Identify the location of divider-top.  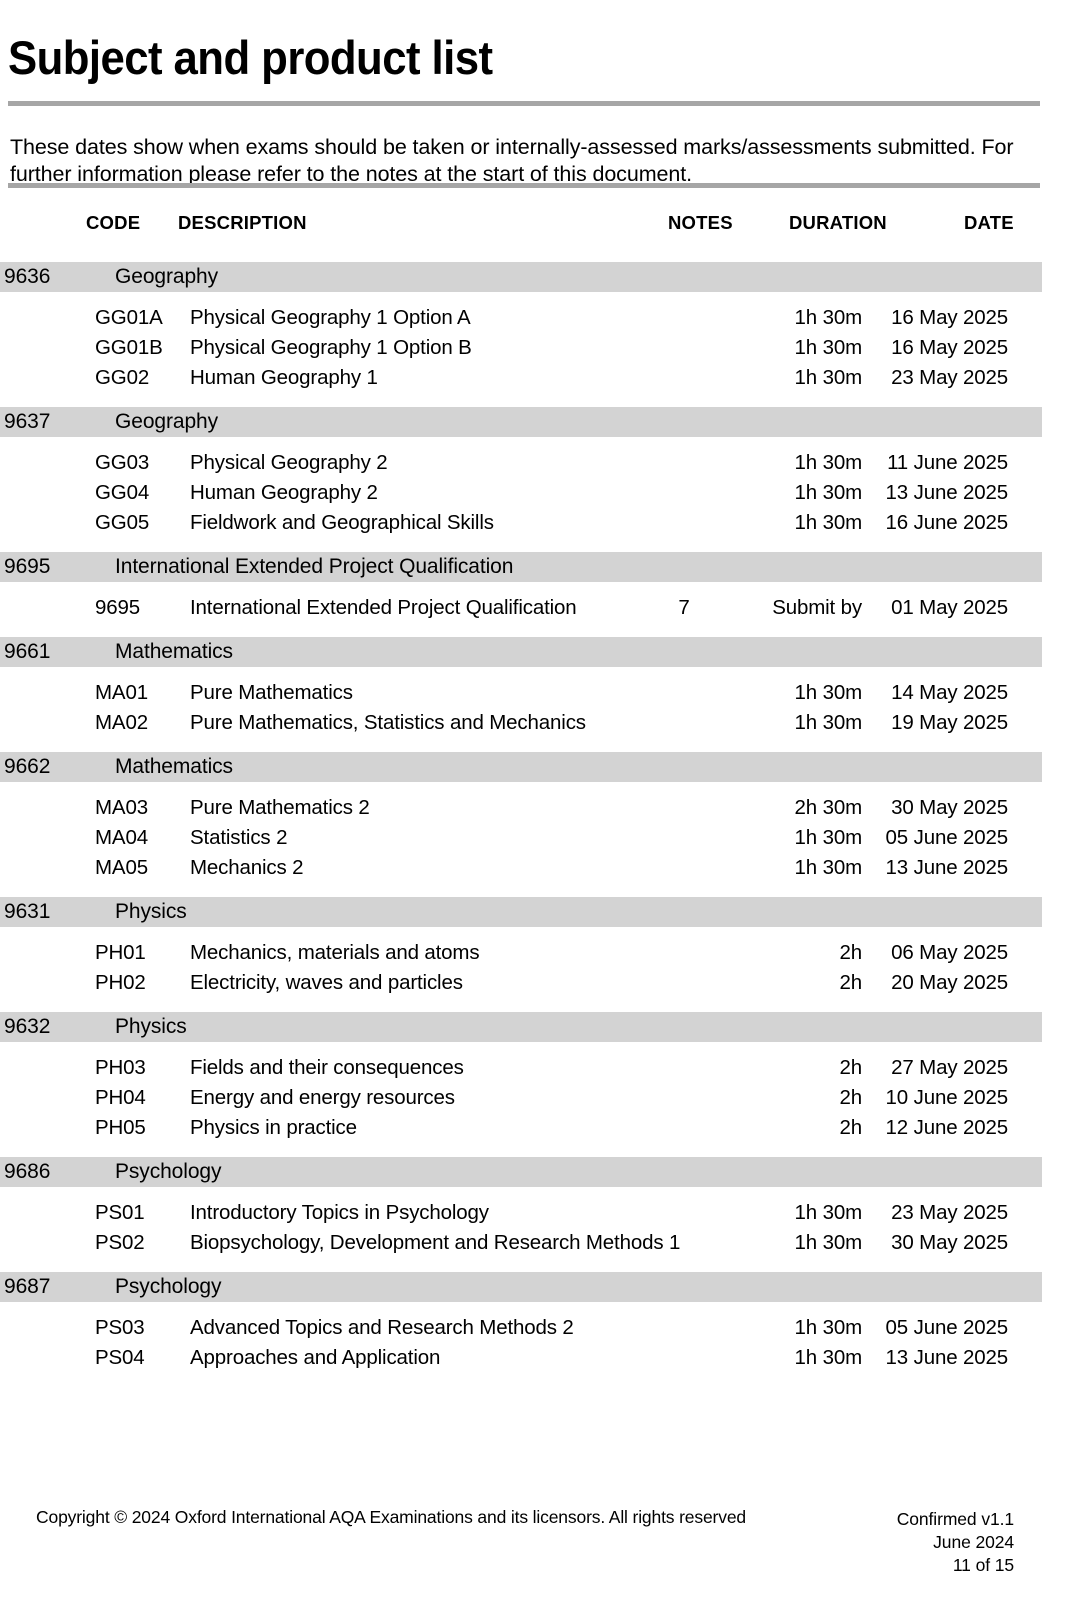
(524, 103).